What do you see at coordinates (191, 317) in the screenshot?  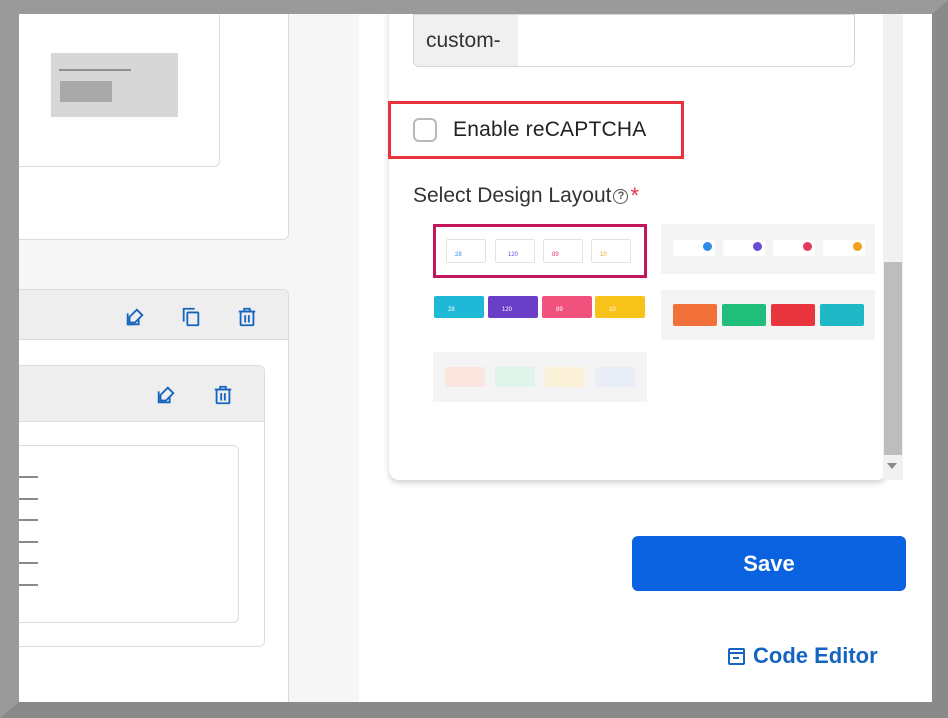 I see `copy-icon` at bounding box center [191, 317].